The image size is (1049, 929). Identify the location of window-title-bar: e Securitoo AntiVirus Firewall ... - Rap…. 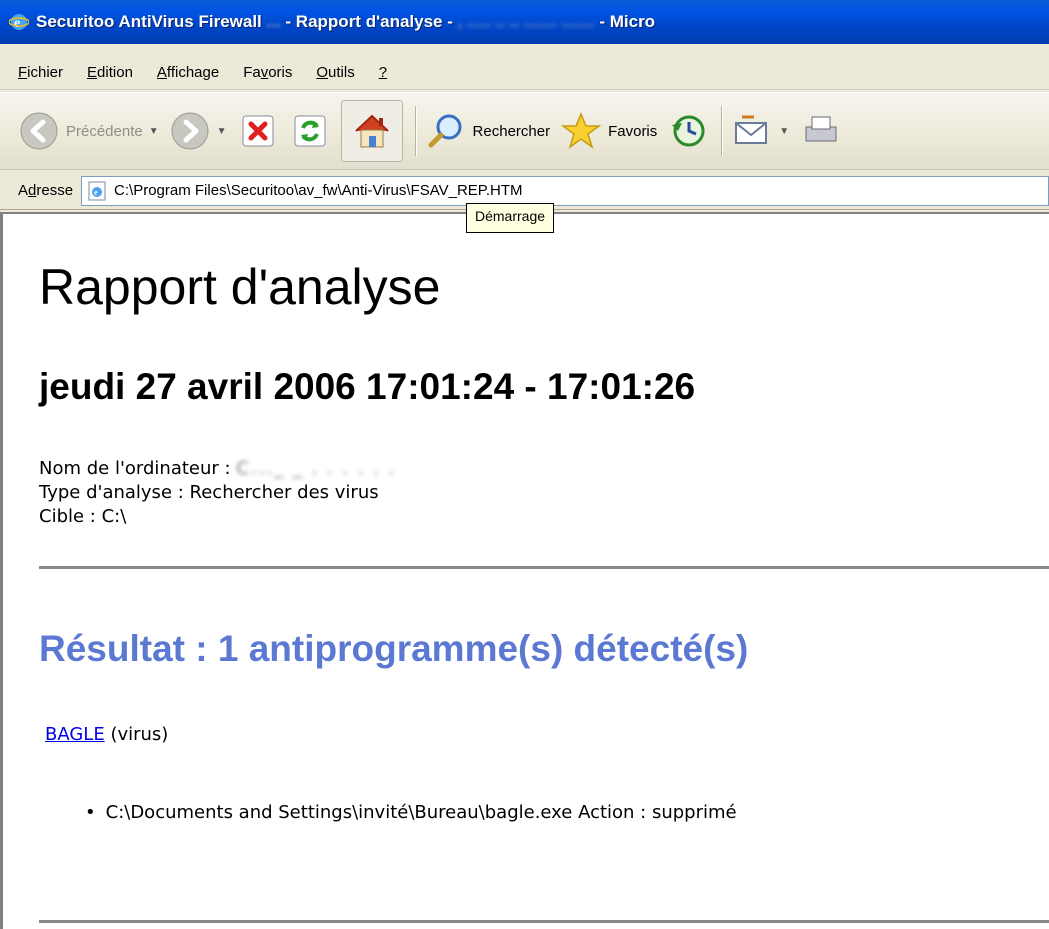
(524, 22).